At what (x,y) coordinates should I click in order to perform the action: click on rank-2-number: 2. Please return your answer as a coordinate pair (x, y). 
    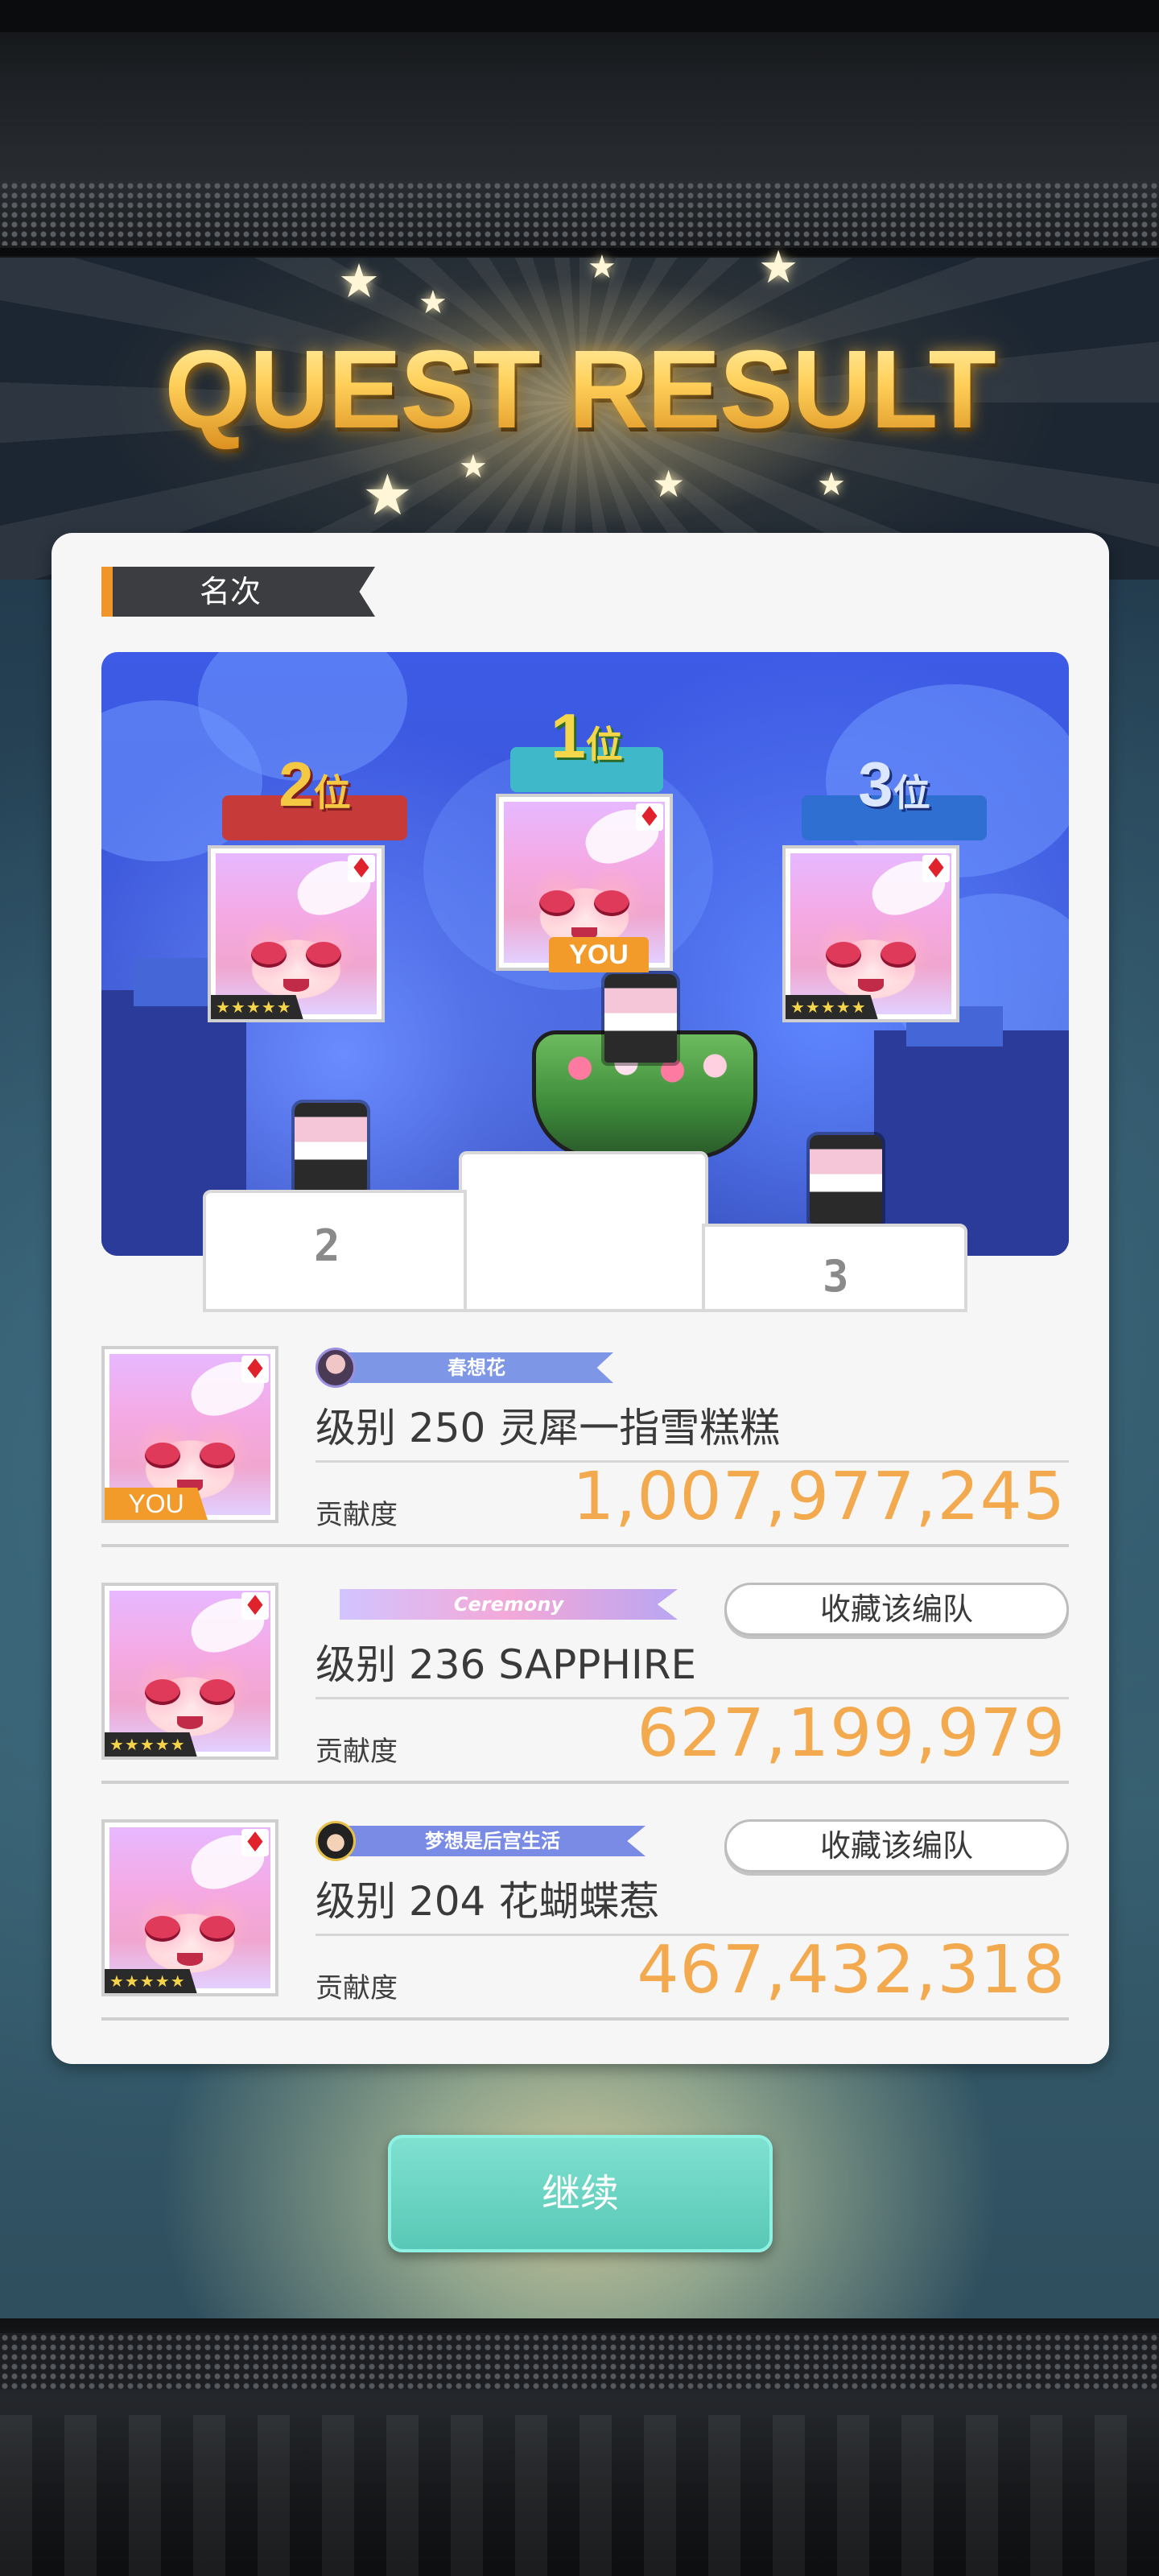
    Looking at the image, I should click on (296, 784).